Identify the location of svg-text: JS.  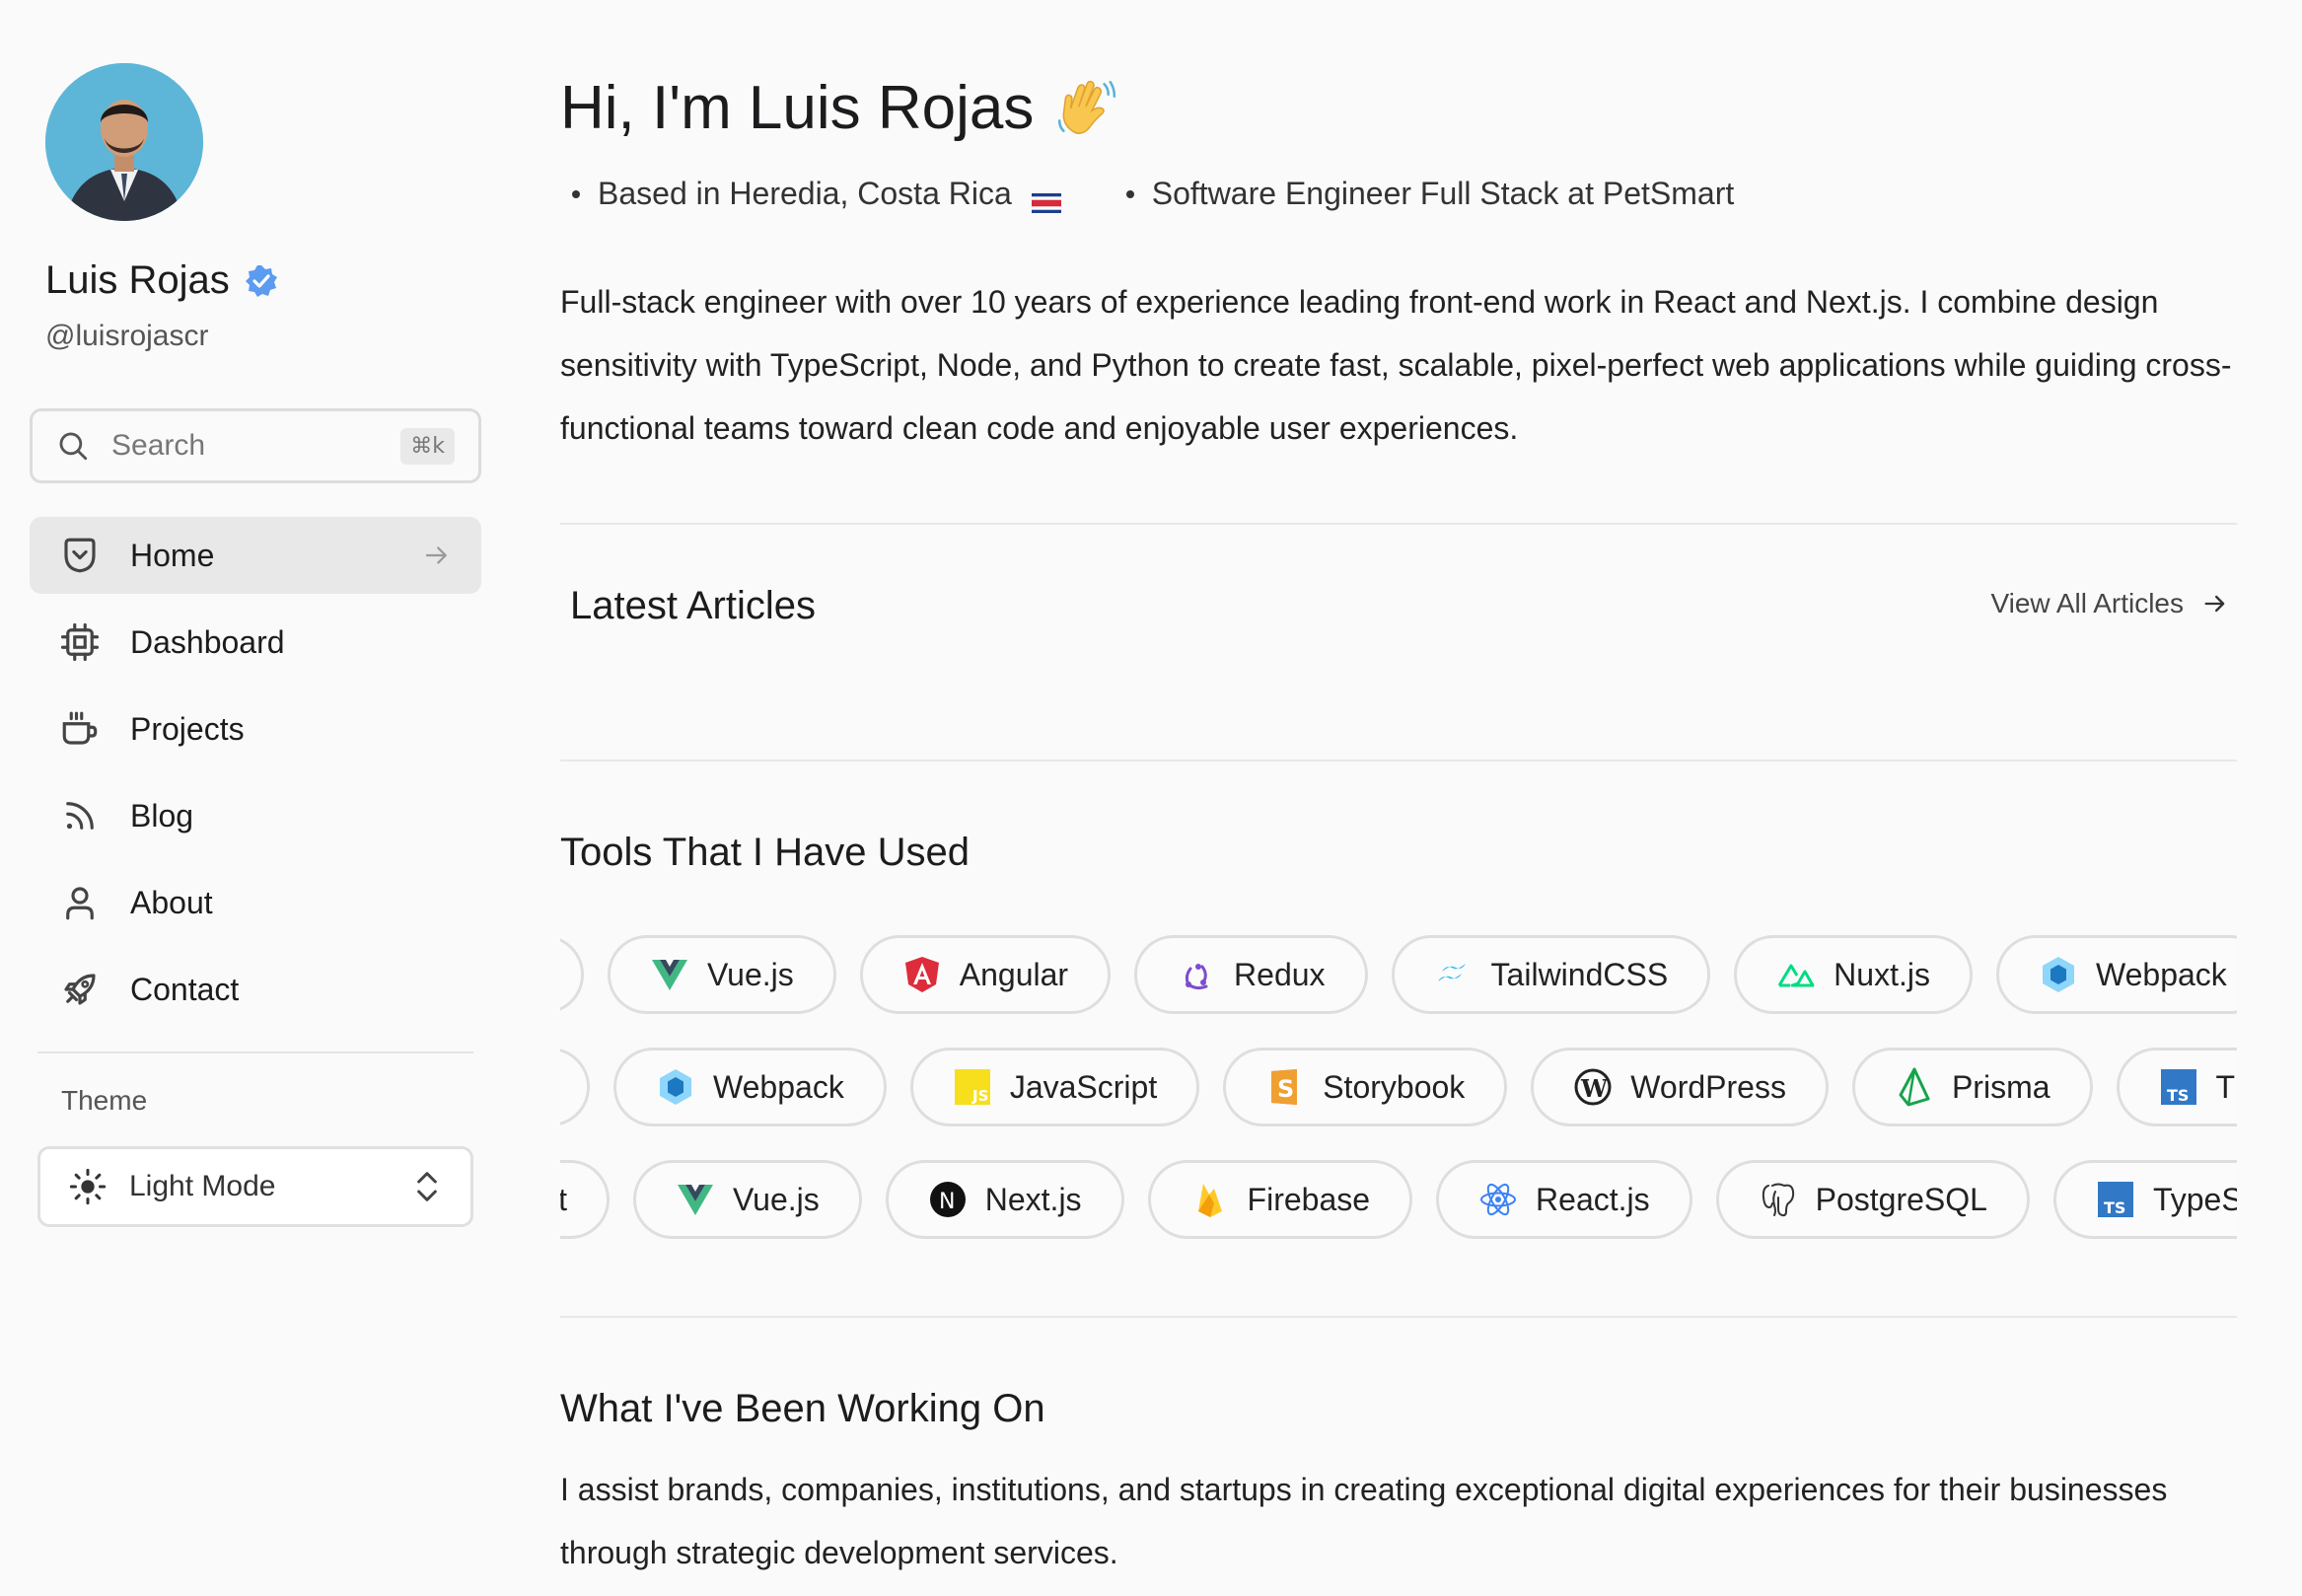
(980, 1096).